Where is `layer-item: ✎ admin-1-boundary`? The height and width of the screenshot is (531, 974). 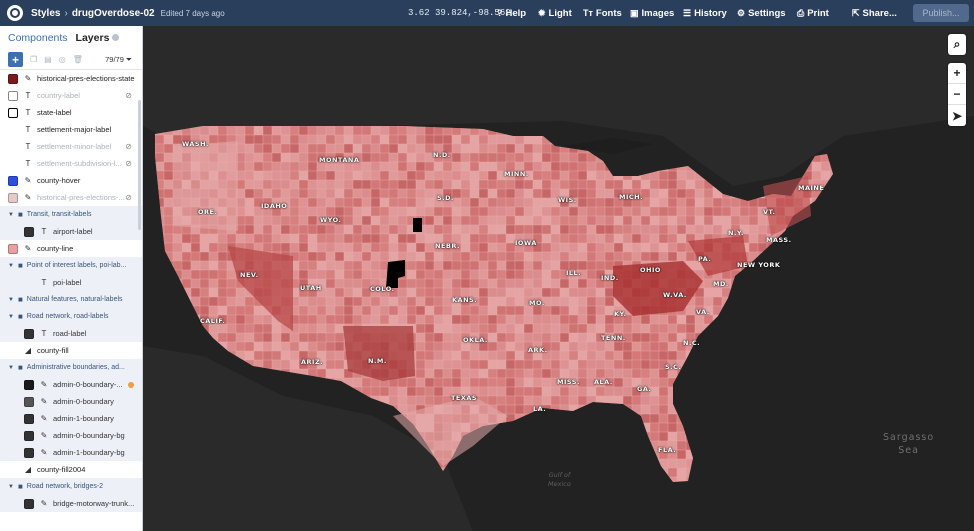 layer-item: ✎ admin-1-boundary is located at coordinates (71, 418).